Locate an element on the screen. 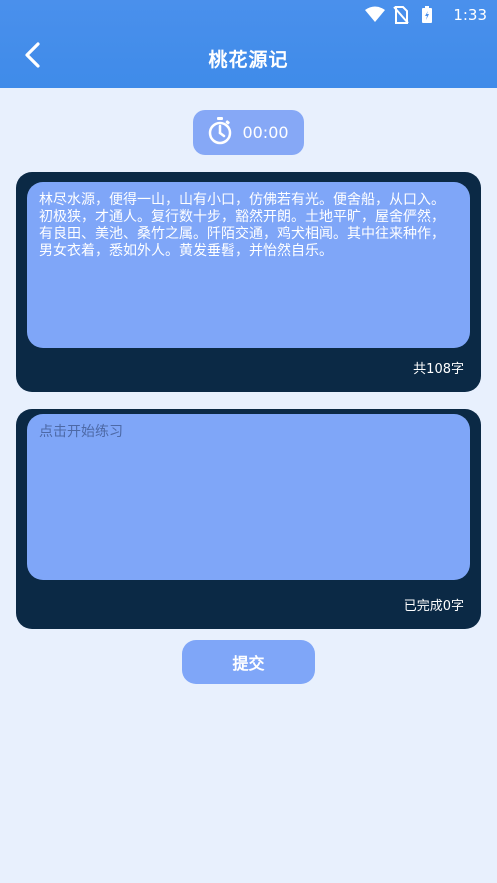  battery-charging-icon is located at coordinates (431, 15).